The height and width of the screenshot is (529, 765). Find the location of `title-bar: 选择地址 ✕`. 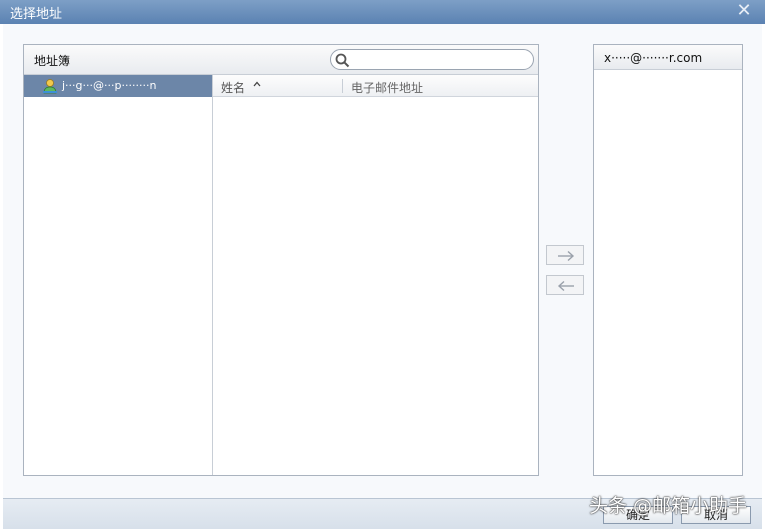

title-bar: 选择地址 ✕ is located at coordinates (382, 12).